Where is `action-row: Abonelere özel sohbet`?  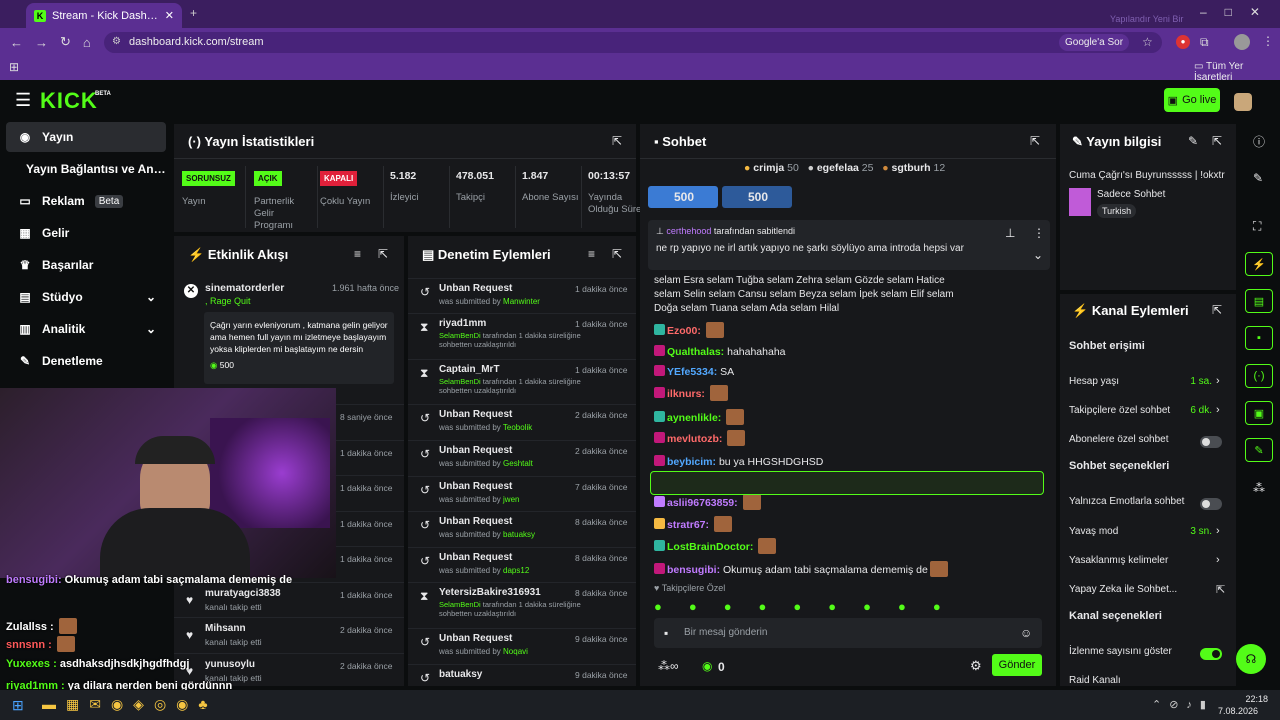
action-row: Abonelere özel sohbet is located at coordinates (1148, 442).